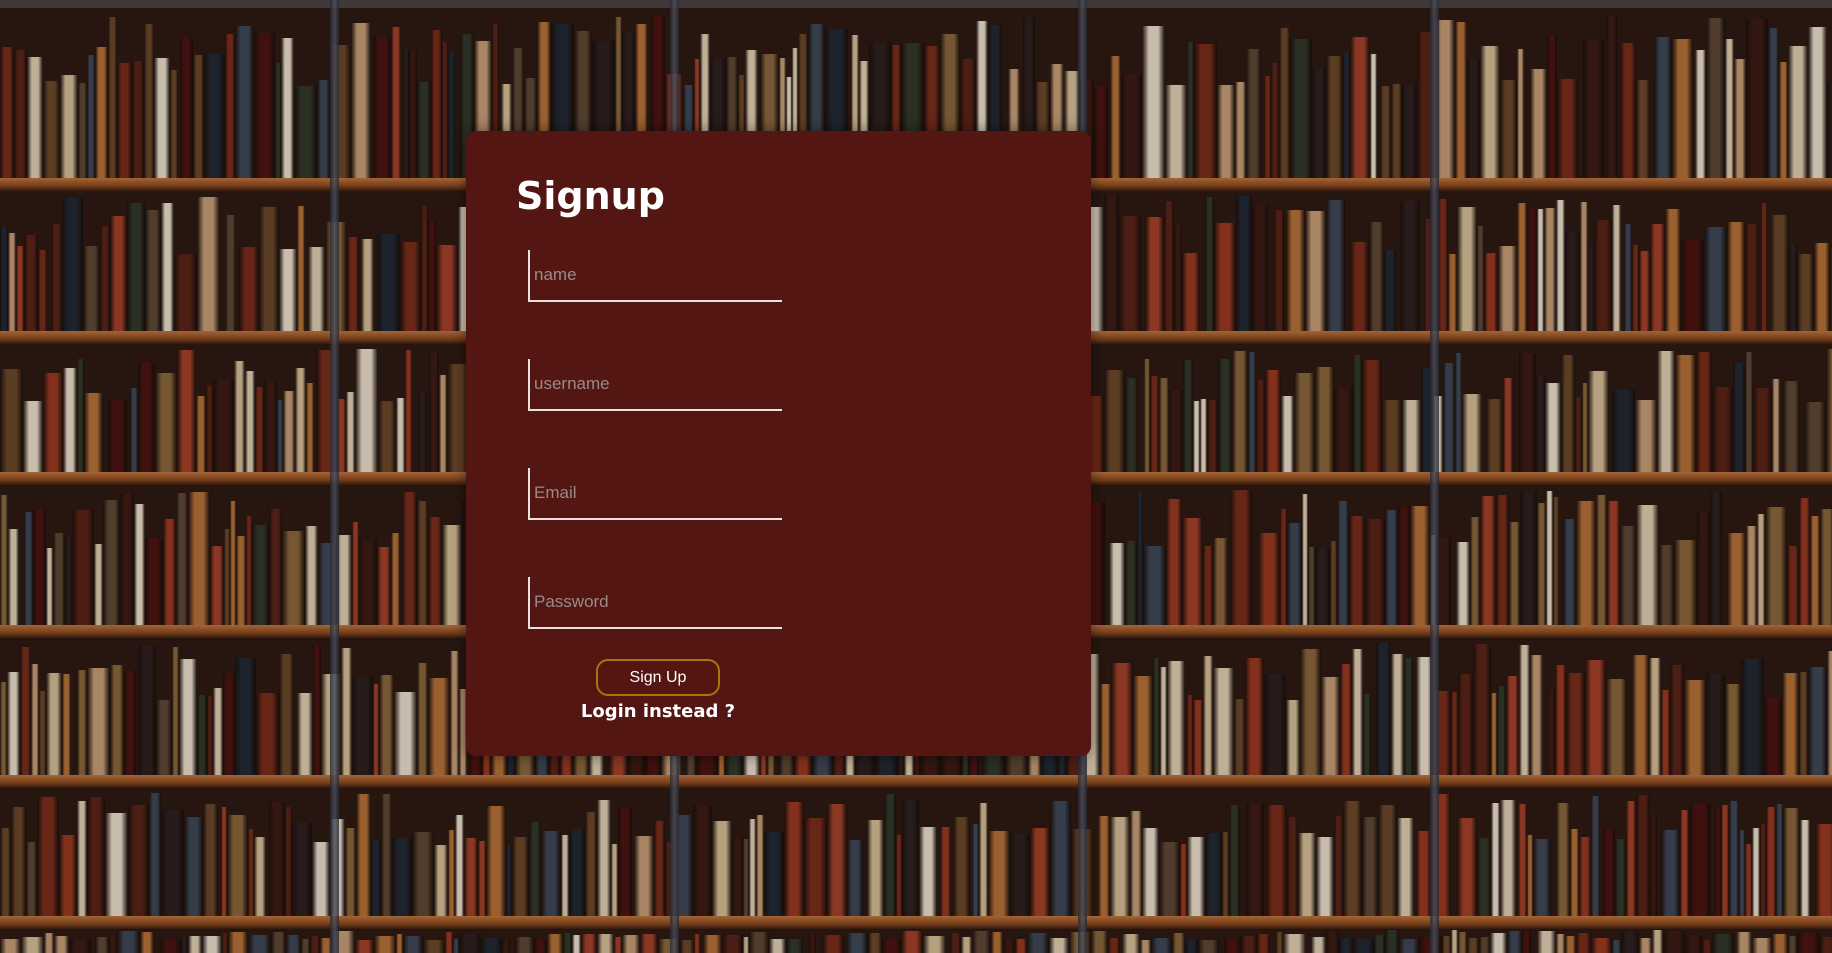 This screenshot has width=1832, height=953. I want to click on sign-up-button: Sign Up, so click(658, 677).